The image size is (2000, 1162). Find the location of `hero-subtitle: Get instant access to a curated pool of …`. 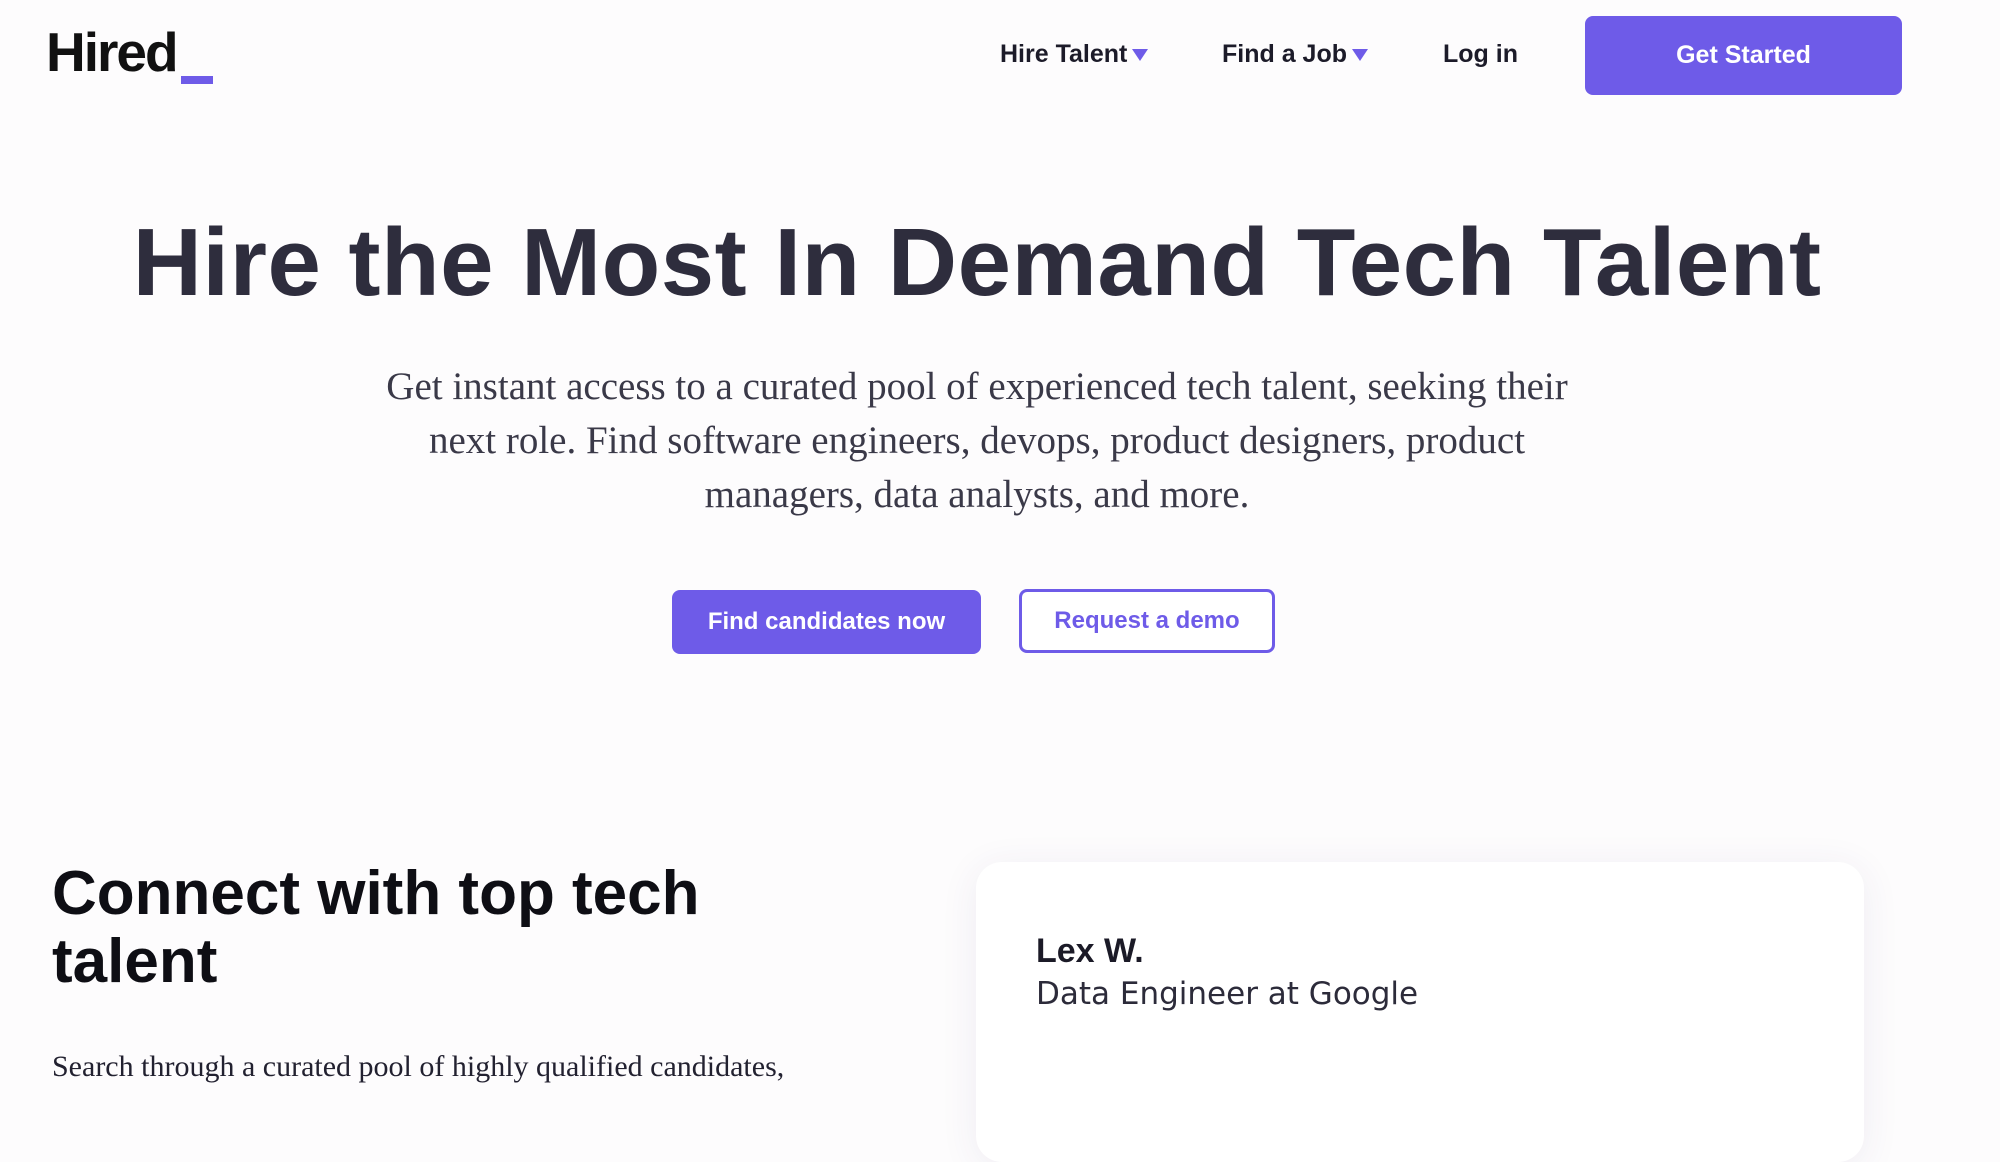

hero-subtitle: Get instant access to a curated pool of … is located at coordinates (977, 440).